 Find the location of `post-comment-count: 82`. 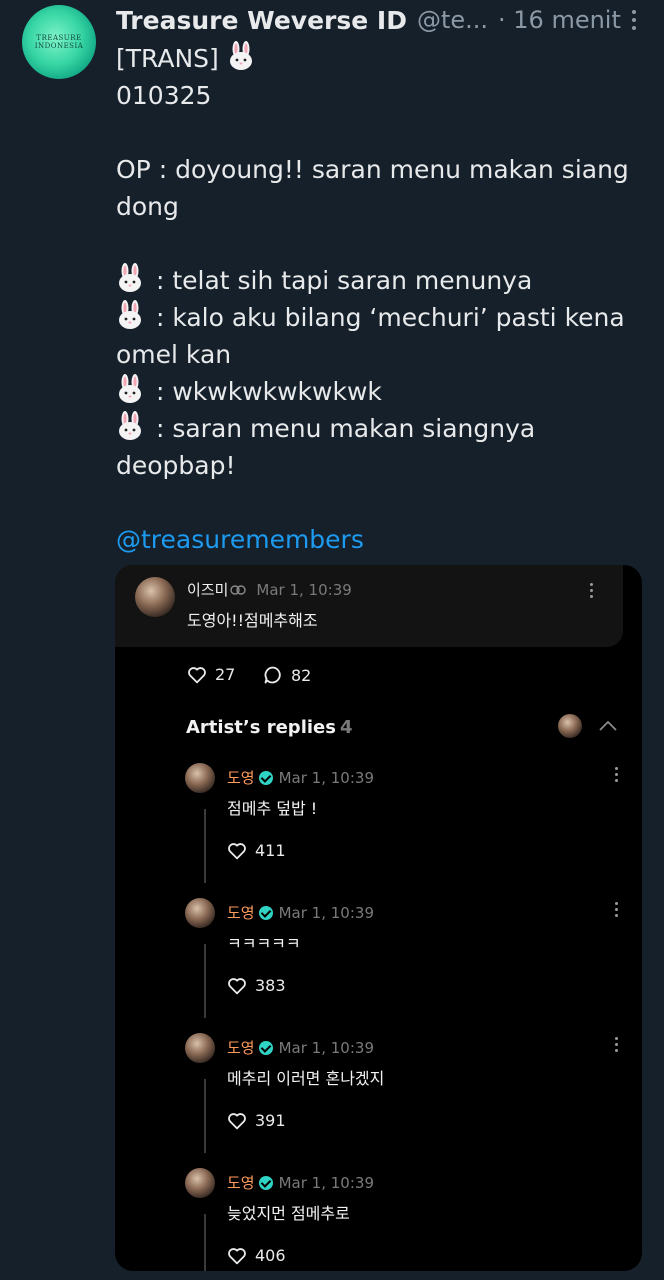

post-comment-count: 82 is located at coordinates (301, 675).